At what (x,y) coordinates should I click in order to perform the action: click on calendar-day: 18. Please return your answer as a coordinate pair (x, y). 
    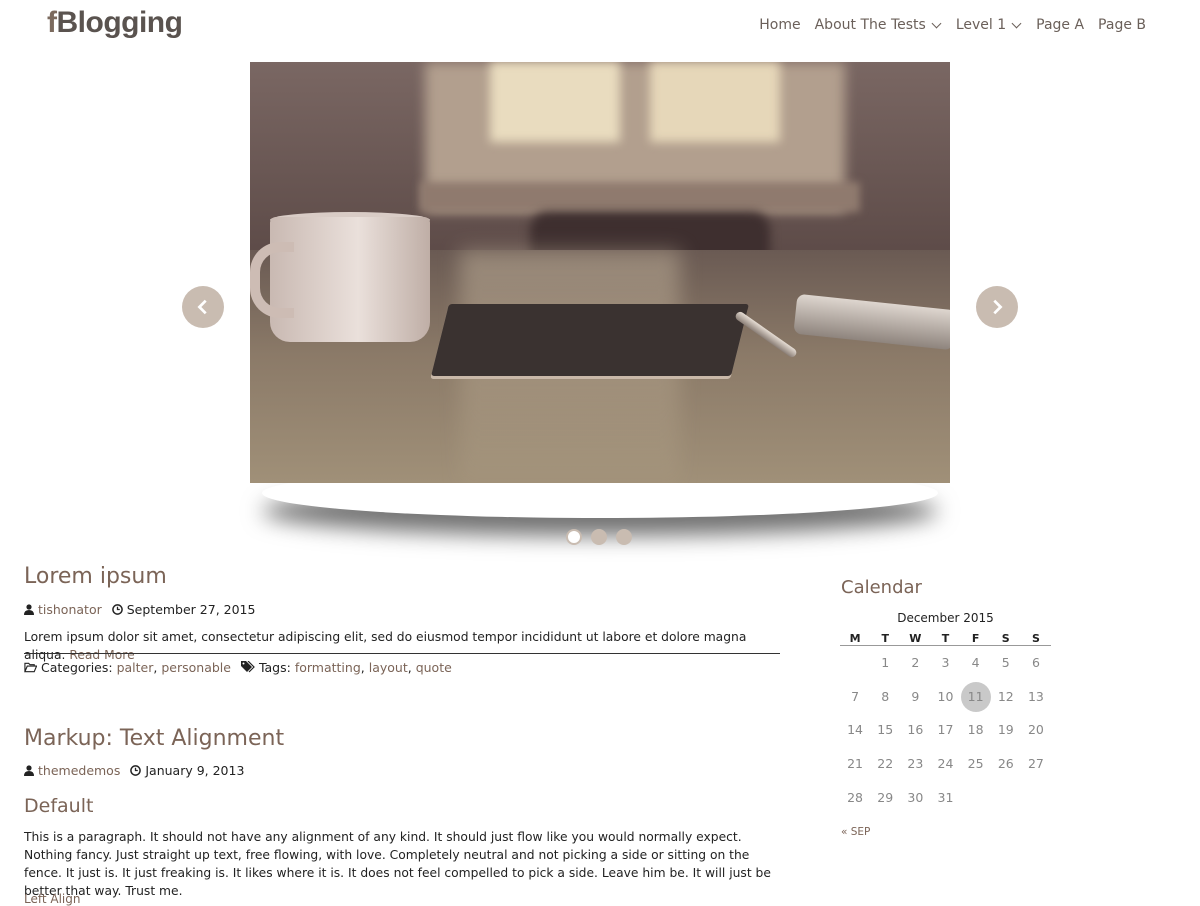
    Looking at the image, I should click on (976, 731).